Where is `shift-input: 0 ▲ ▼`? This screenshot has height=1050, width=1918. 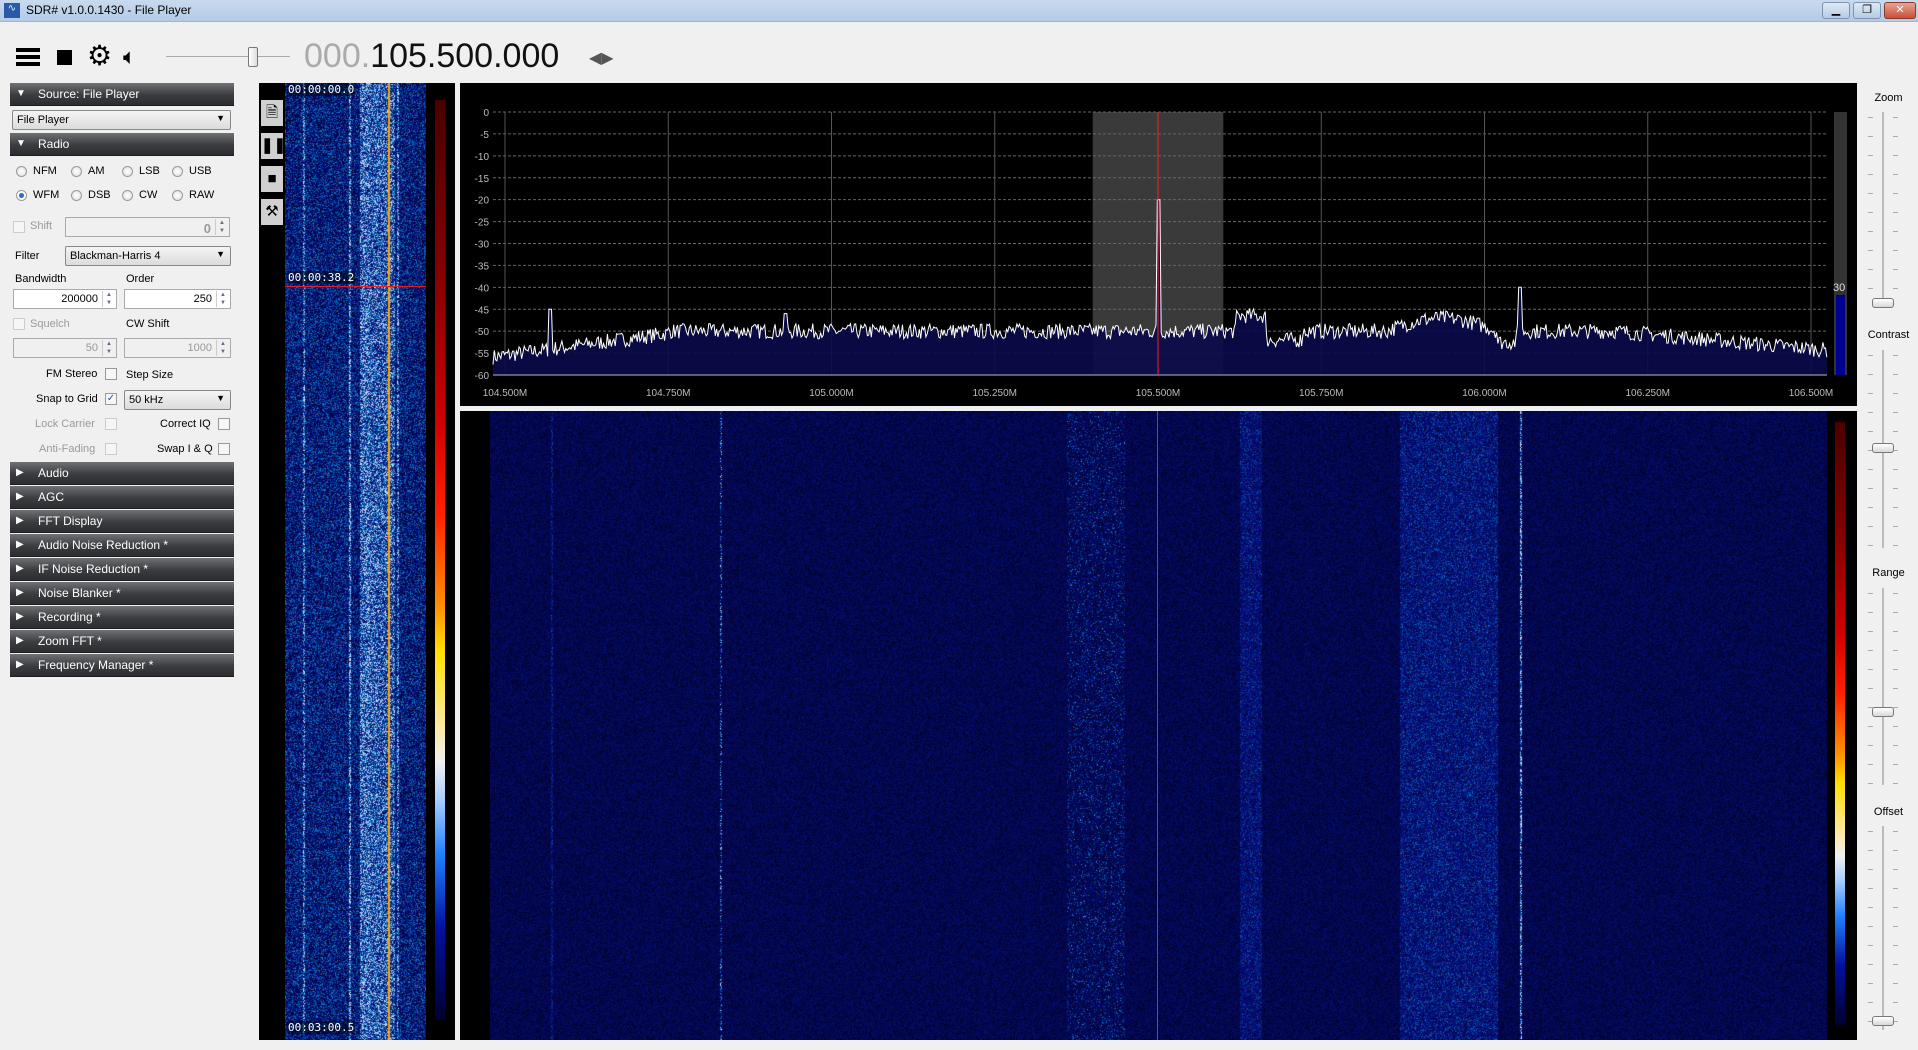
shift-input: 0 ▲ ▼ is located at coordinates (147, 227).